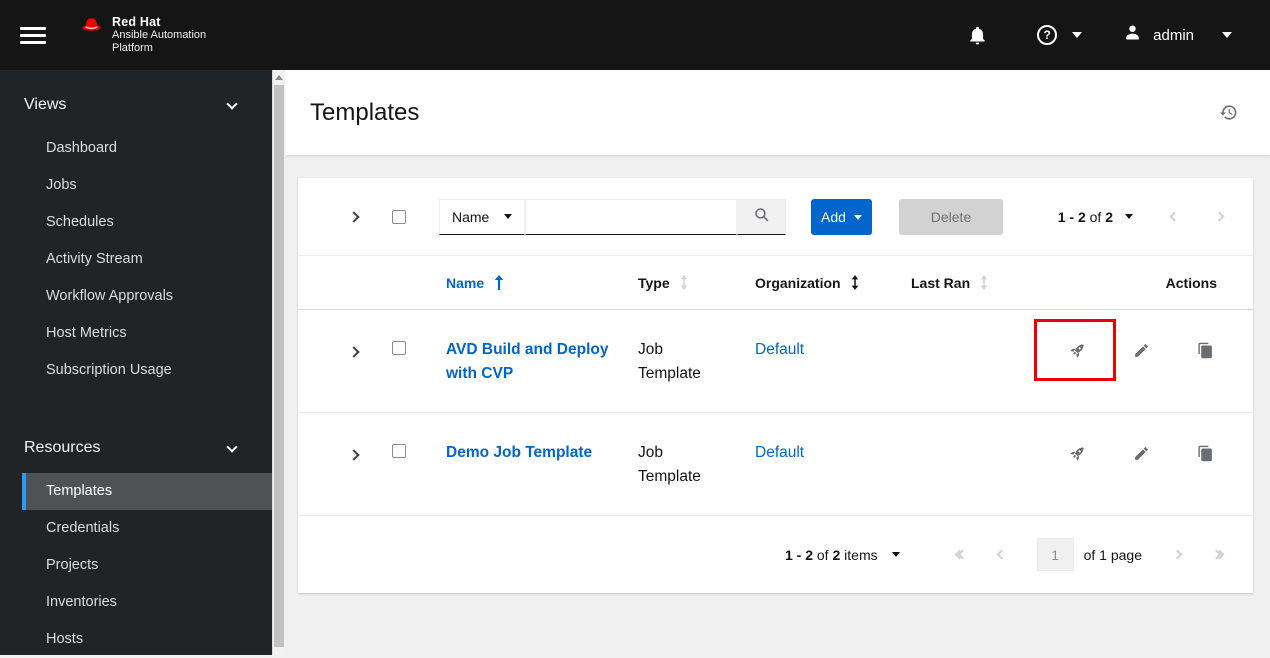 Image resolution: width=1270 pixels, height=658 pixels. What do you see at coordinates (631, 217) in the screenshot?
I see `search-input` at bounding box center [631, 217].